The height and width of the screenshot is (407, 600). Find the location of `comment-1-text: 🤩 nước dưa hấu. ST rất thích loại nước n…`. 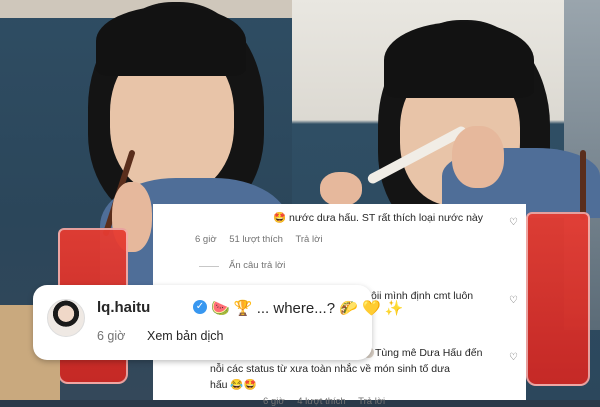

comment-1-text: 🤩 nước dưa hấu. ST rất thích loại nước n… is located at coordinates (378, 218).